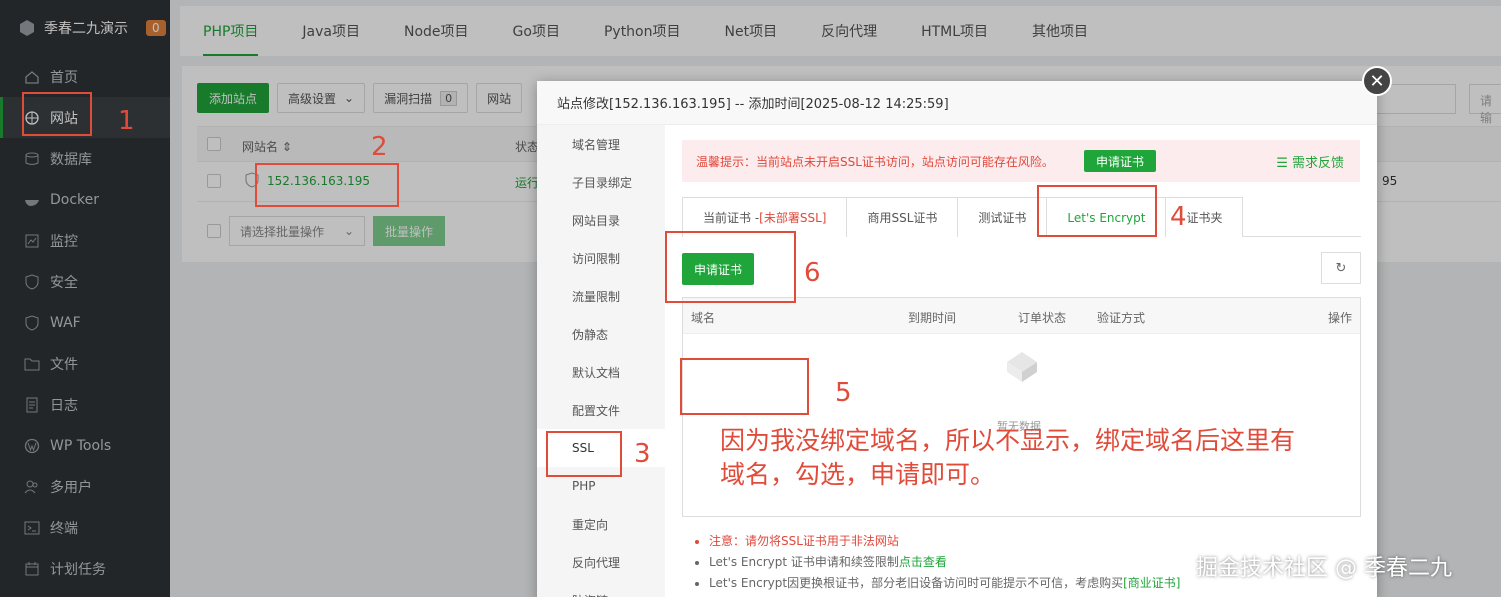  What do you see at coordinates (1121, 318) in the screenshot?
I see `col-verify: 验证方式` at bounding box center [1121, 318].